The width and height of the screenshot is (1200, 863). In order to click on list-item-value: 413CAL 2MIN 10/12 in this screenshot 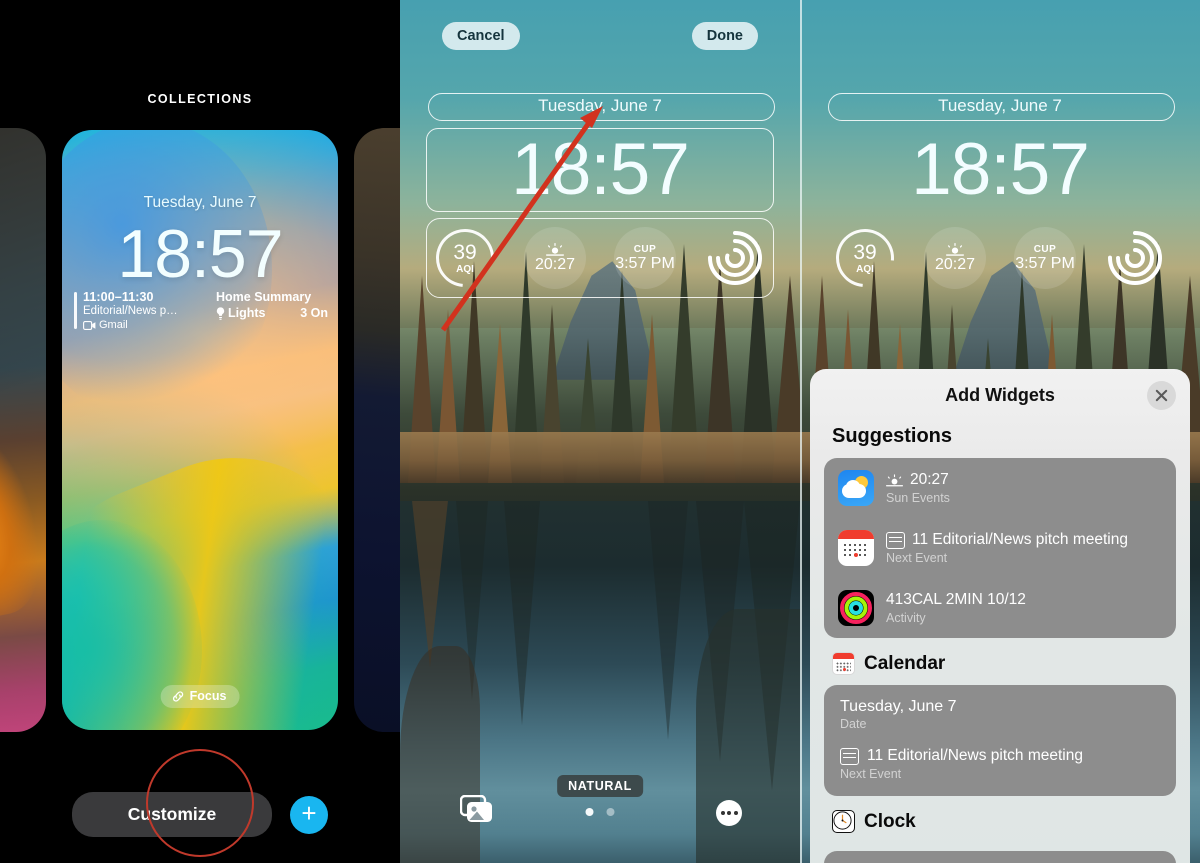, I will do `click(956, 599)`.